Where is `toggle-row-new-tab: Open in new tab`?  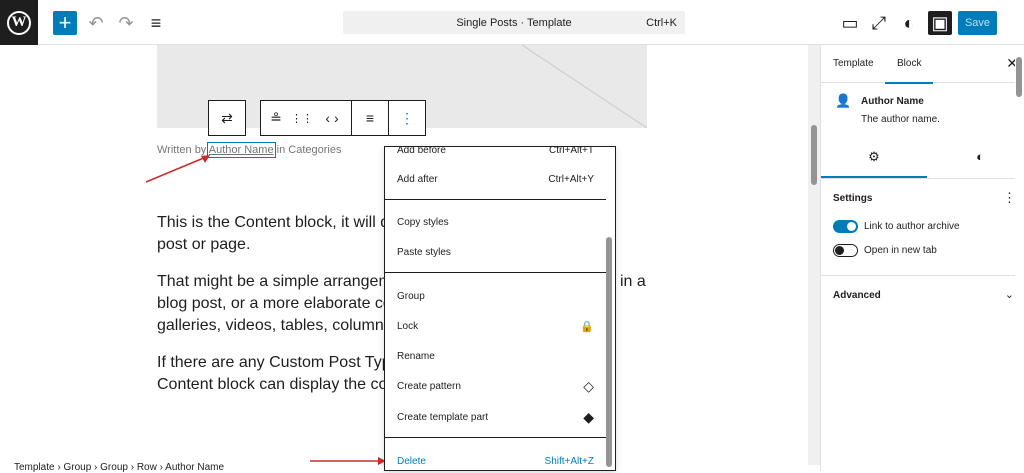
toggle-row-new-tab: Open in new tab is located at coordinates (922, 251).